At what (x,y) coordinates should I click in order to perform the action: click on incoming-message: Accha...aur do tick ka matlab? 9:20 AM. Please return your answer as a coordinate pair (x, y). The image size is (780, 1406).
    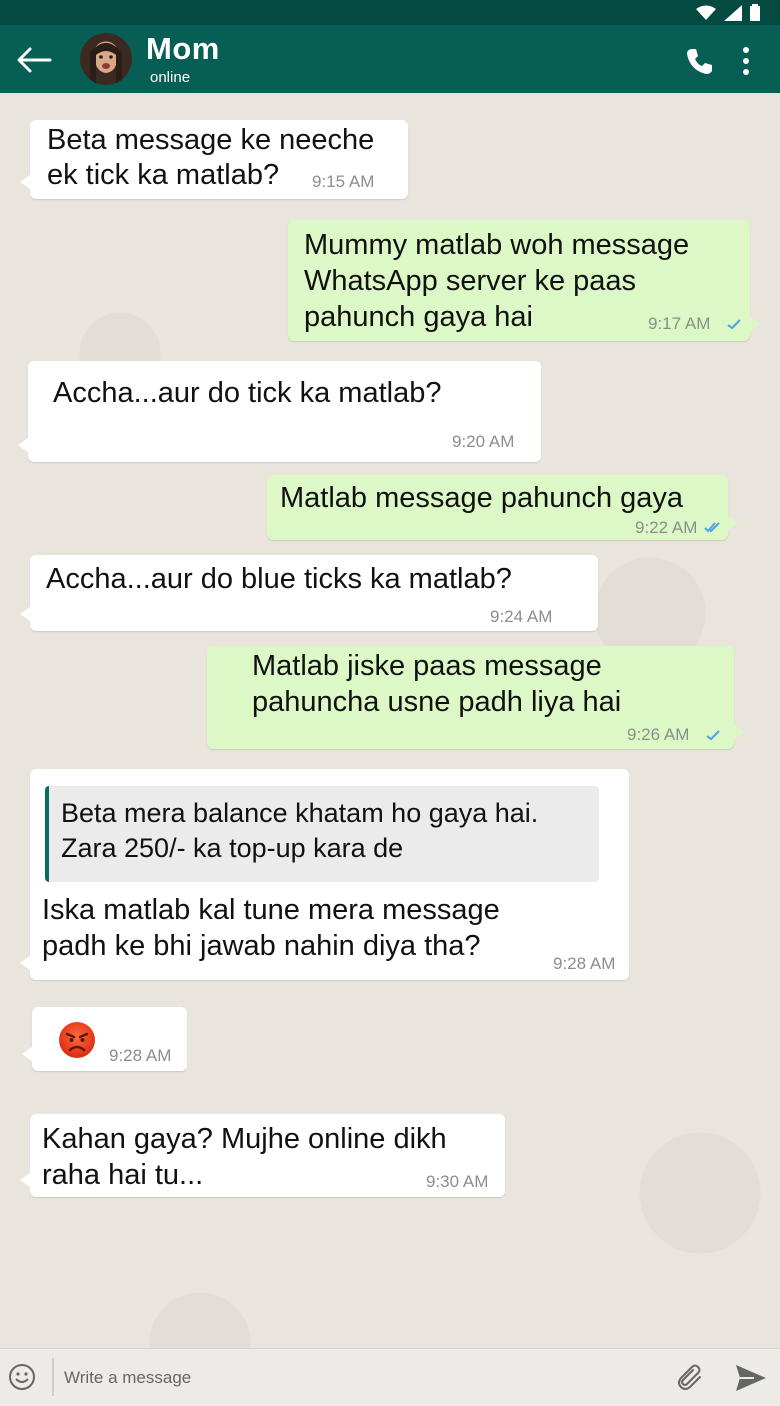
    Looking at the image, I should click on (279, 411).